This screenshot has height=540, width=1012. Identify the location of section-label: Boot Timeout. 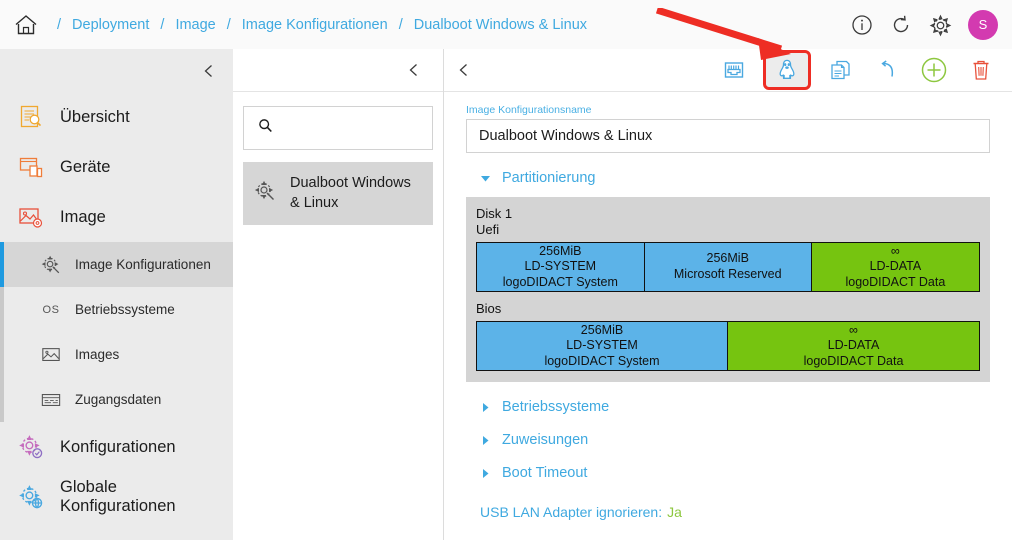
(545, 473).